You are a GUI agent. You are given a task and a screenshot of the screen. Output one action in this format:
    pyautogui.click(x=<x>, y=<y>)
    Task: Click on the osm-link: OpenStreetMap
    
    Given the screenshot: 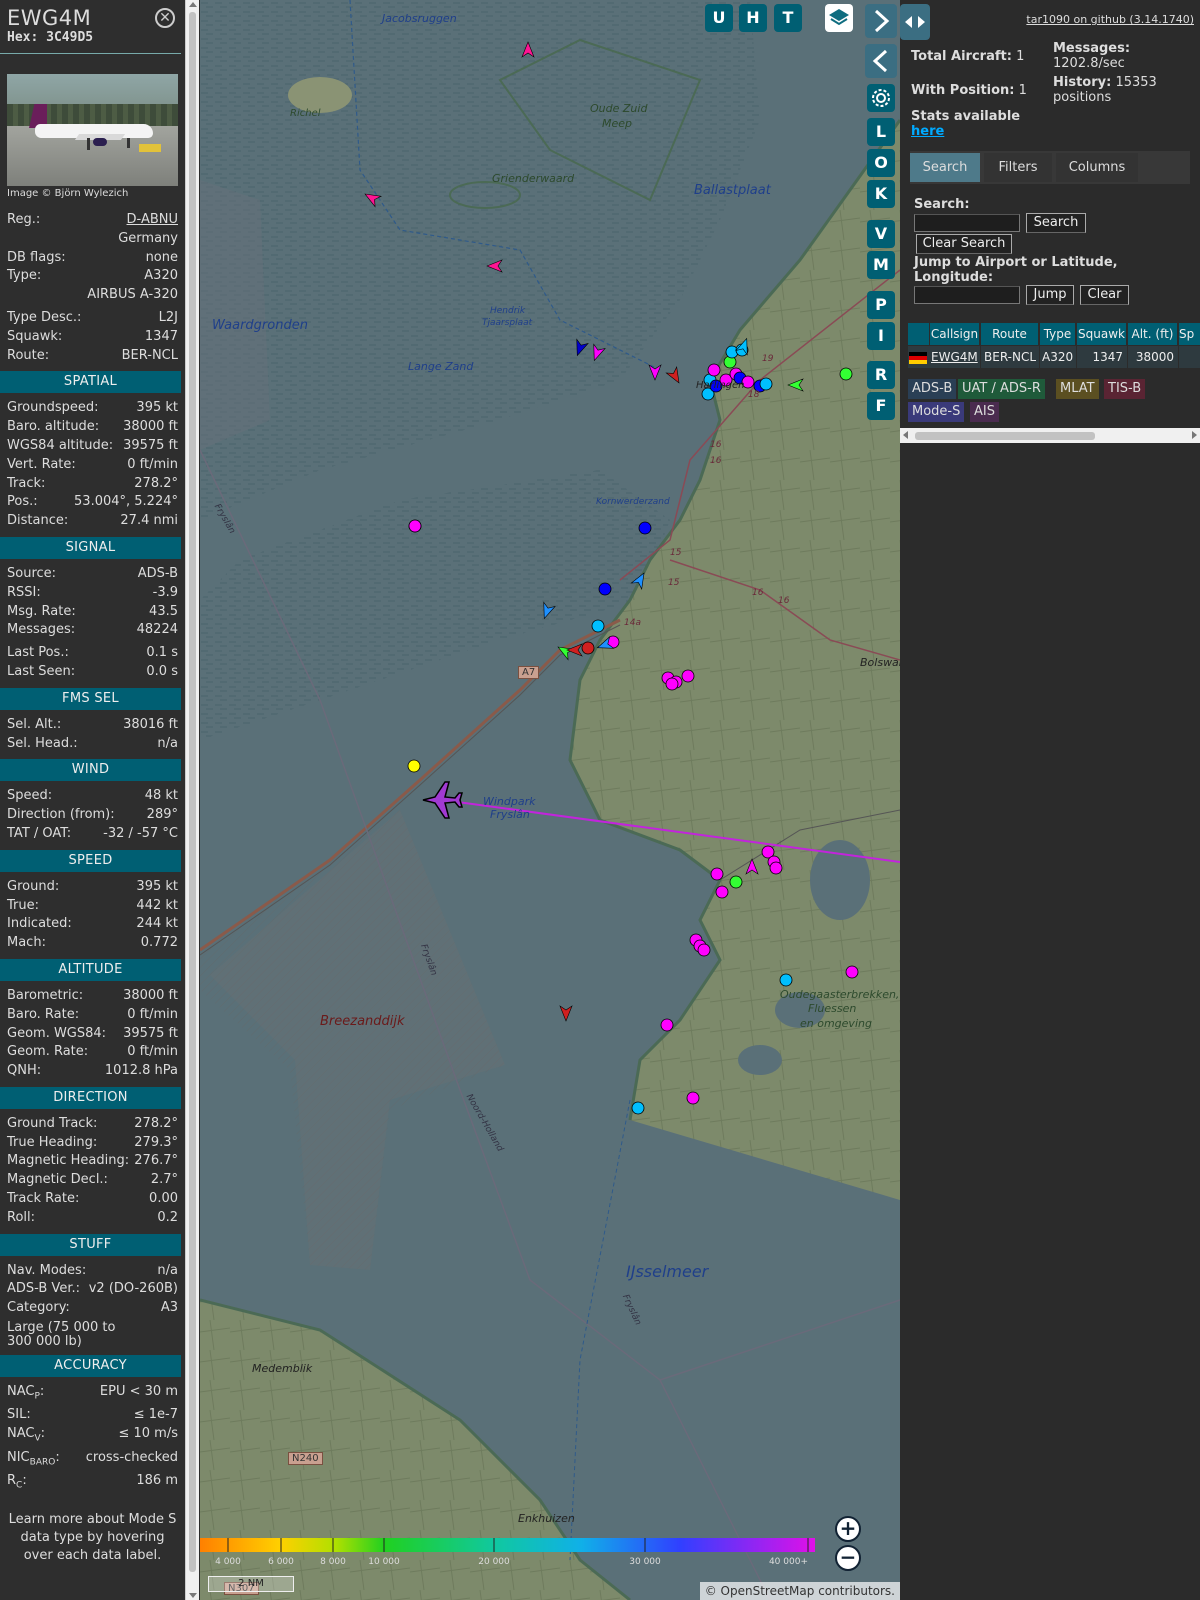 What is the action you would take?
    pyautogui.click(x=768, y=1591)
    